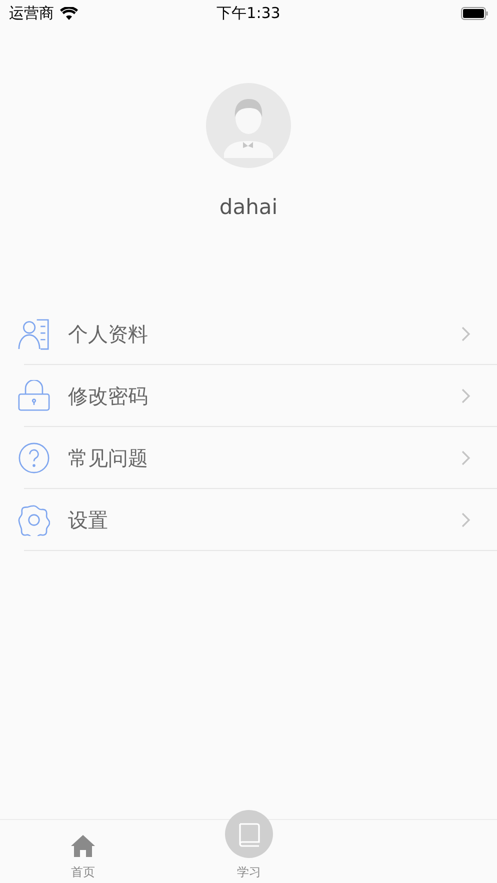 The image size is (497, 883). Describe the element at coordinates (264, 334) in the screenshot. I see `menu-item: 个人资料` at that location.